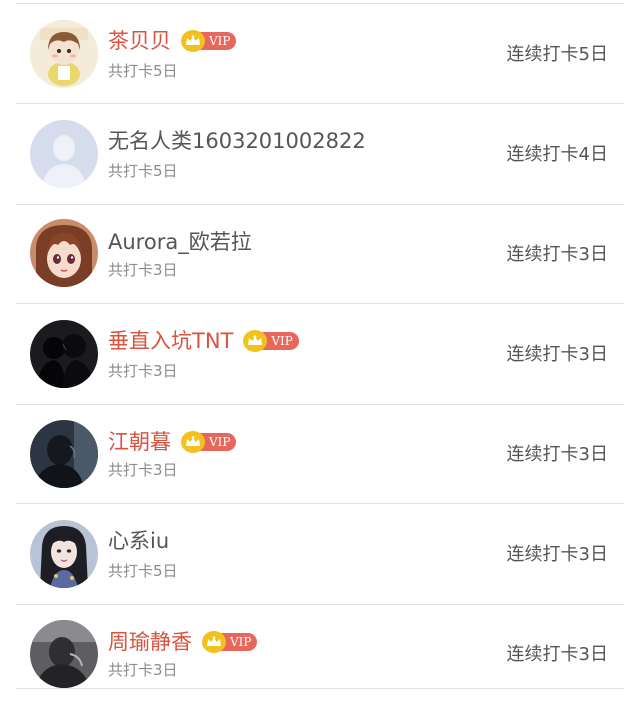 This screenshot has width=640, height=705. What do you see at coordinates (320, 655) in the screenshot?
I see `list-item: 周瑜静香 VIP 共打卡3日 连续打卡3日` at bounding box center [320, 655].